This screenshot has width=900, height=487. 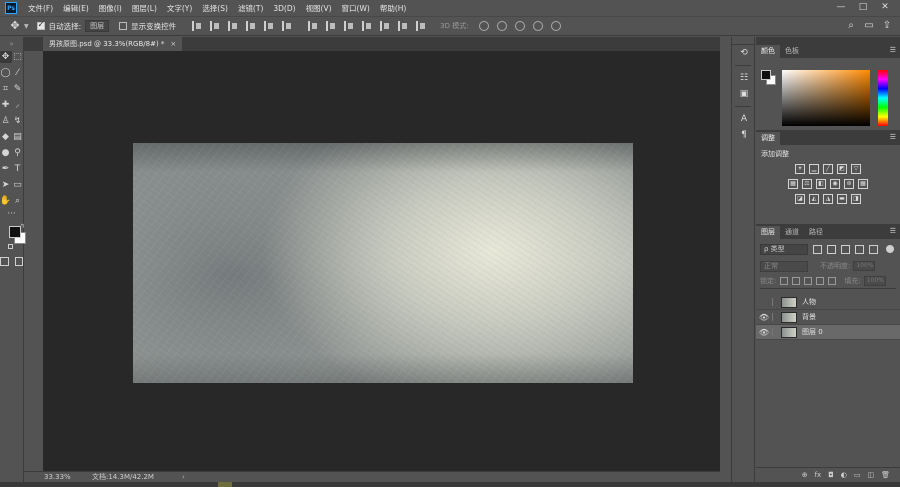 What do you see at coordinates (113, 44) in the screenshot?
I see `document-tab: 男孩原图.psd @ 33.3%(RGB/8#) * ×` at bounding box center [113, 44].